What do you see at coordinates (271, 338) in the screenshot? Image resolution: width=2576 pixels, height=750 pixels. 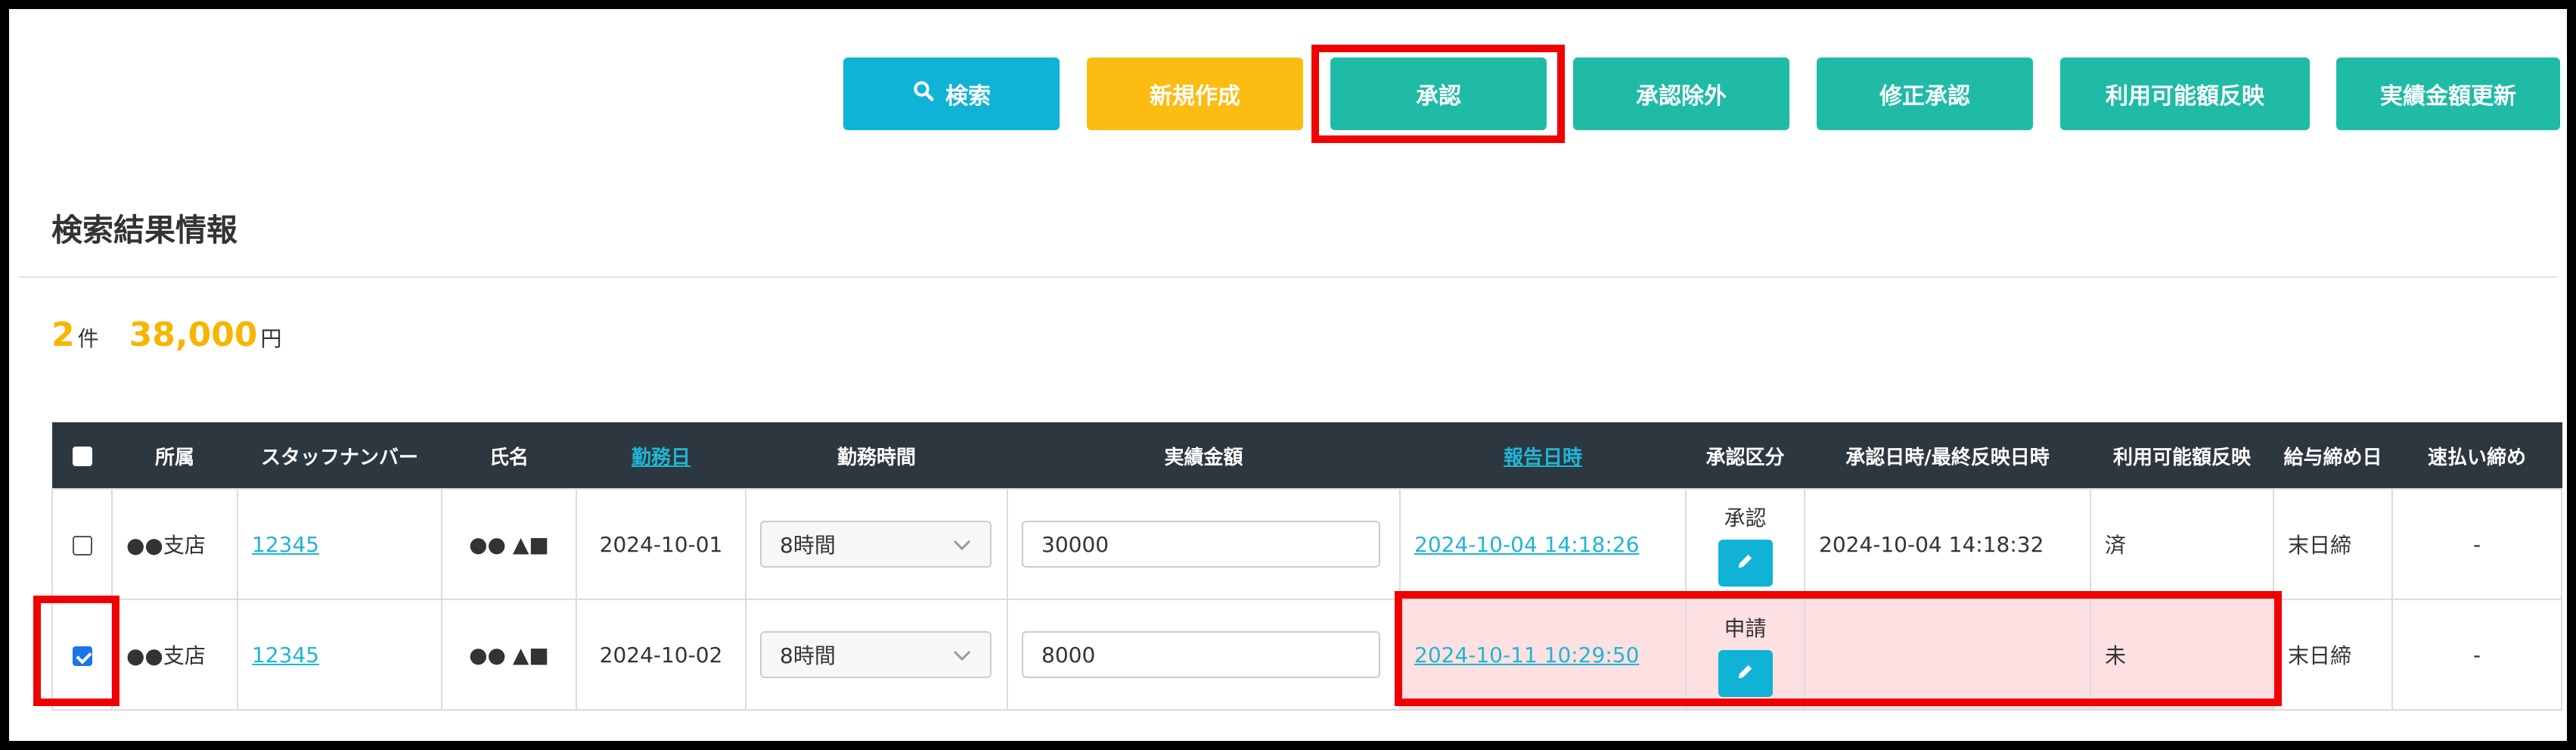 I see `result-amount-unit: 円` at bounding box center [271, 338].